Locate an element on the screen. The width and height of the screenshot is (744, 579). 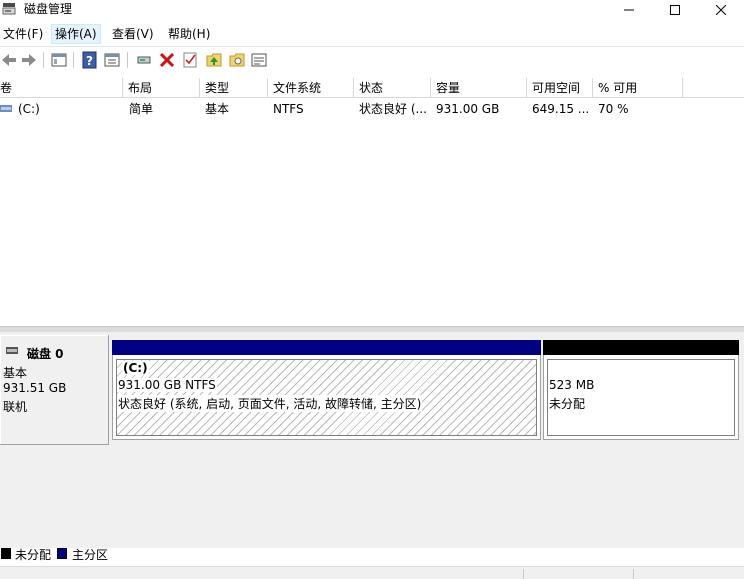
disk-status: 联机 is located at coordinates (15, 407).